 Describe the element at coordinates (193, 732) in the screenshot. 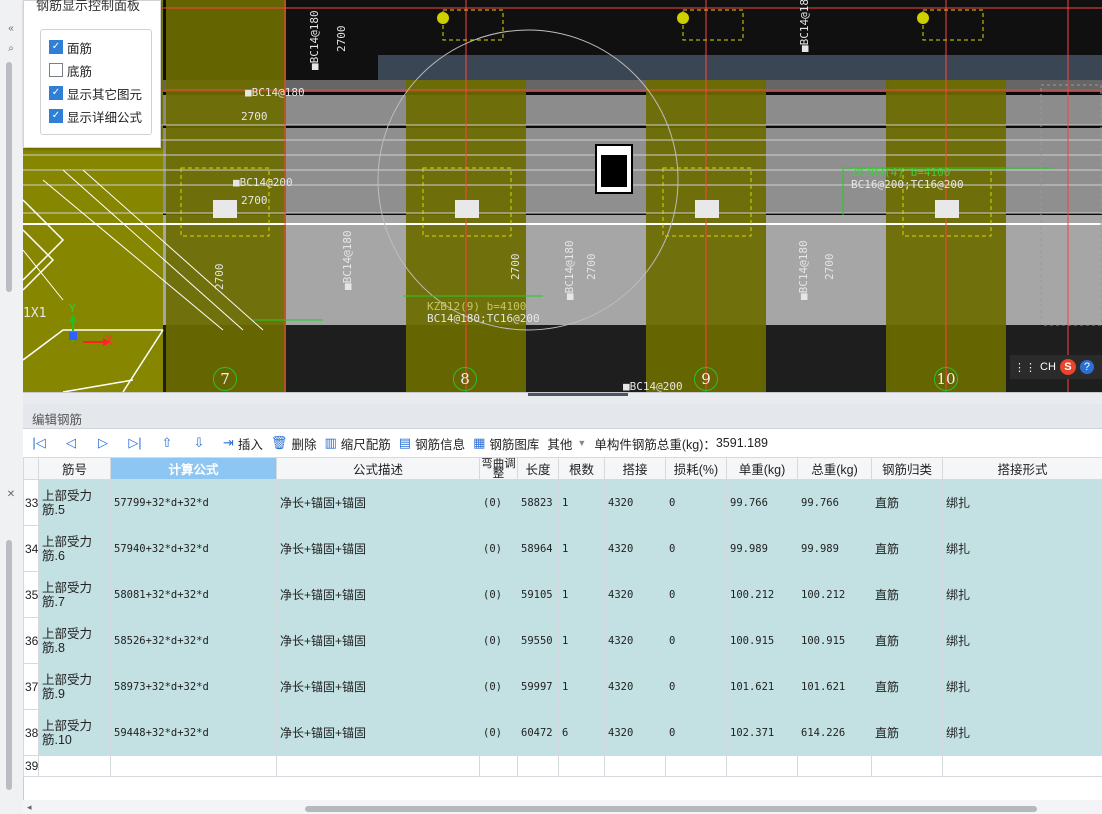

I see `cell-formula: 59448+32*d+32*d` at that location.